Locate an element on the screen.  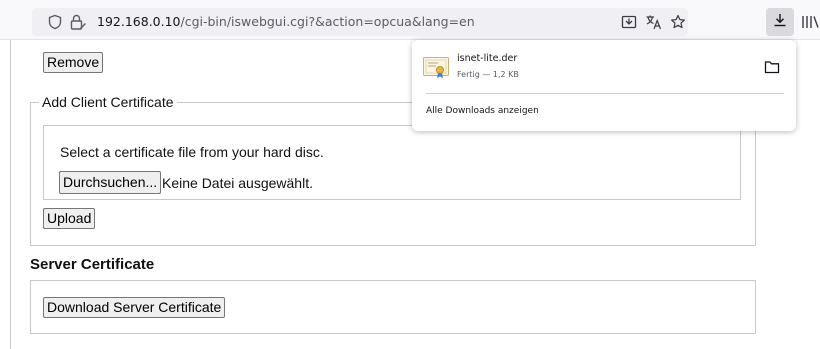
page-left-border is located at coordinates (10, 194).